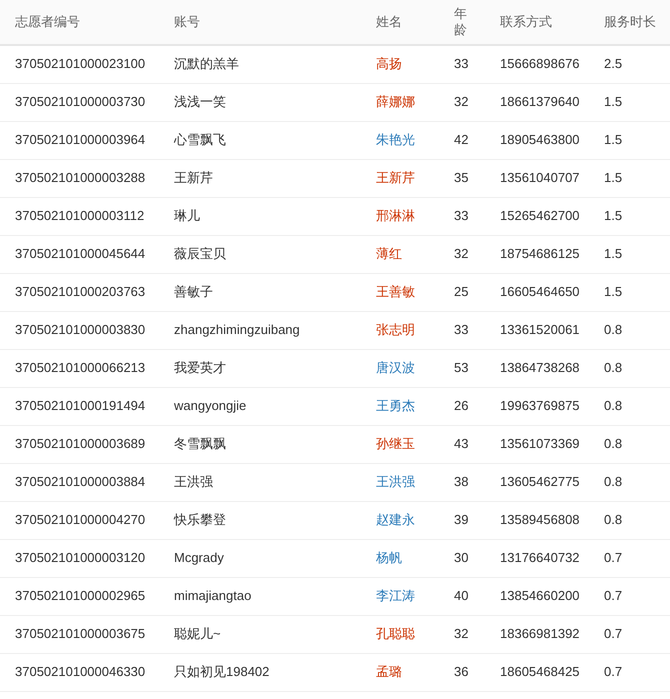 This screenshot has width=670, height=699. Describe the element at coordinates (461, 672) in the screenshot. I see `age-value: 36` at that location.